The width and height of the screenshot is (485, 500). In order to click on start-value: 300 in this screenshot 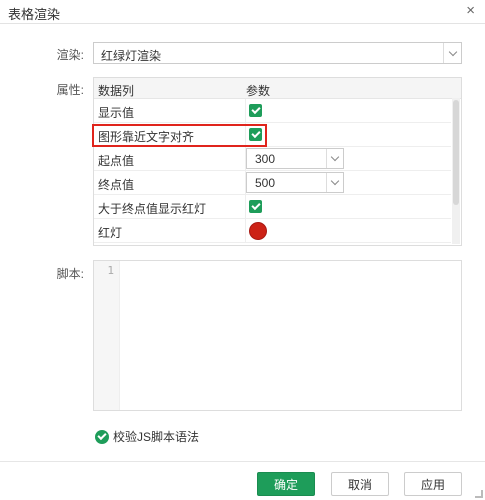, I will do `click(265, 159)`.